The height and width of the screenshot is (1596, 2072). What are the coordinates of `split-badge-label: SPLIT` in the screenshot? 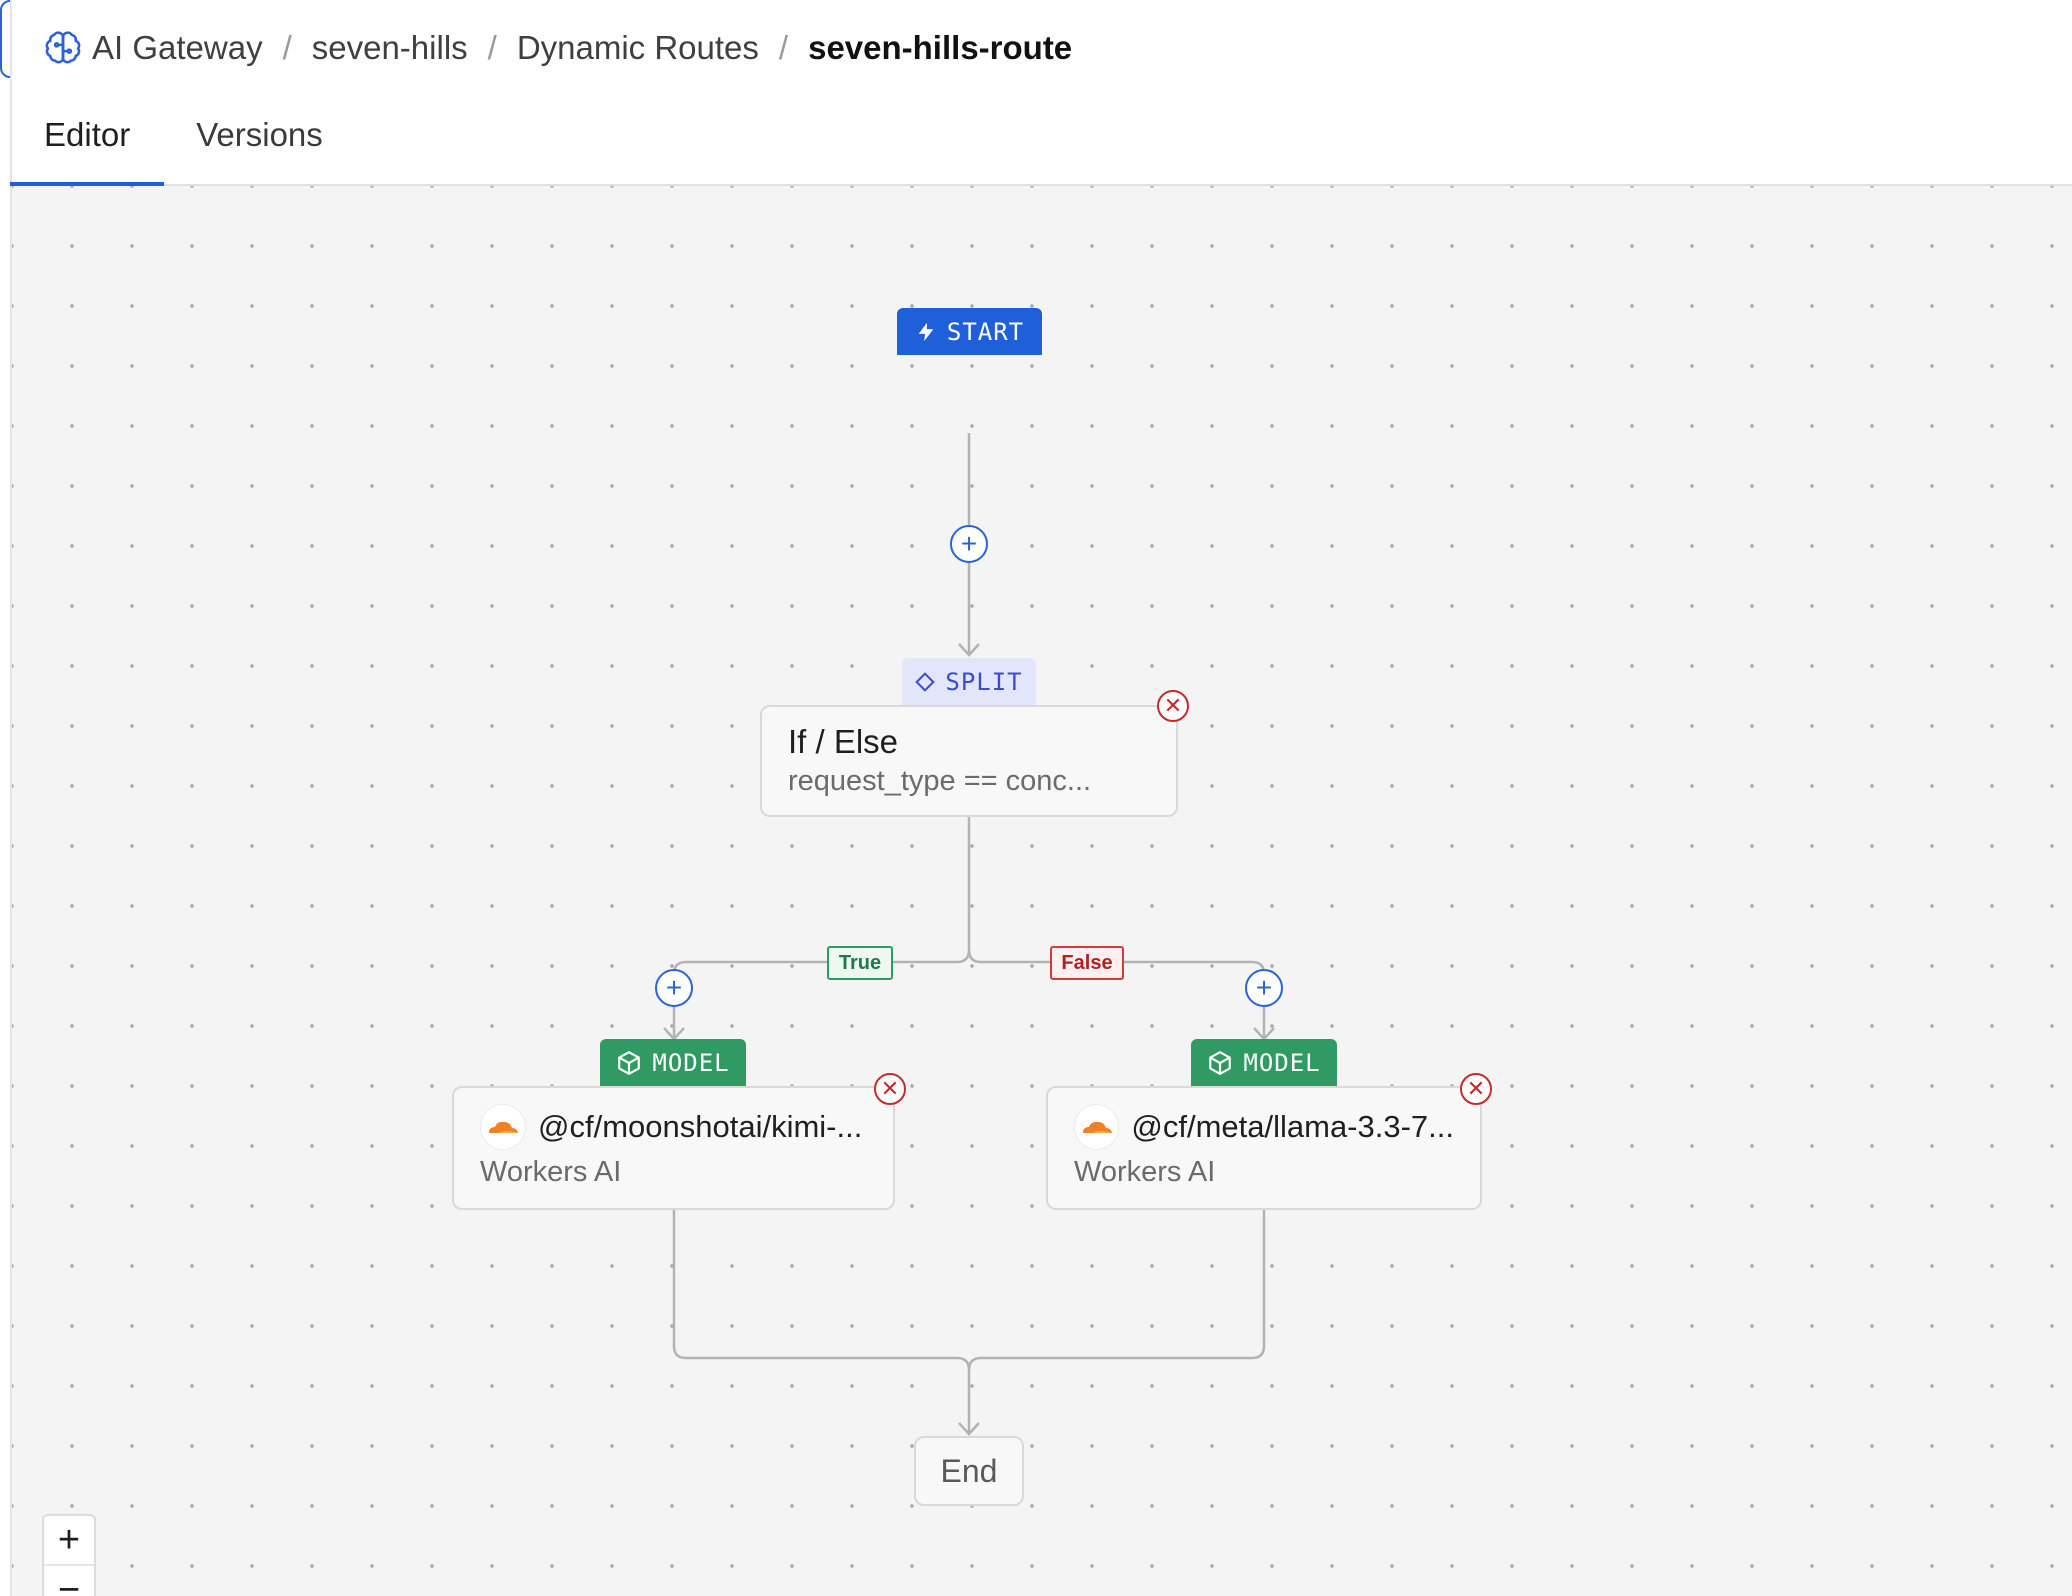 It's located at (984, 681).